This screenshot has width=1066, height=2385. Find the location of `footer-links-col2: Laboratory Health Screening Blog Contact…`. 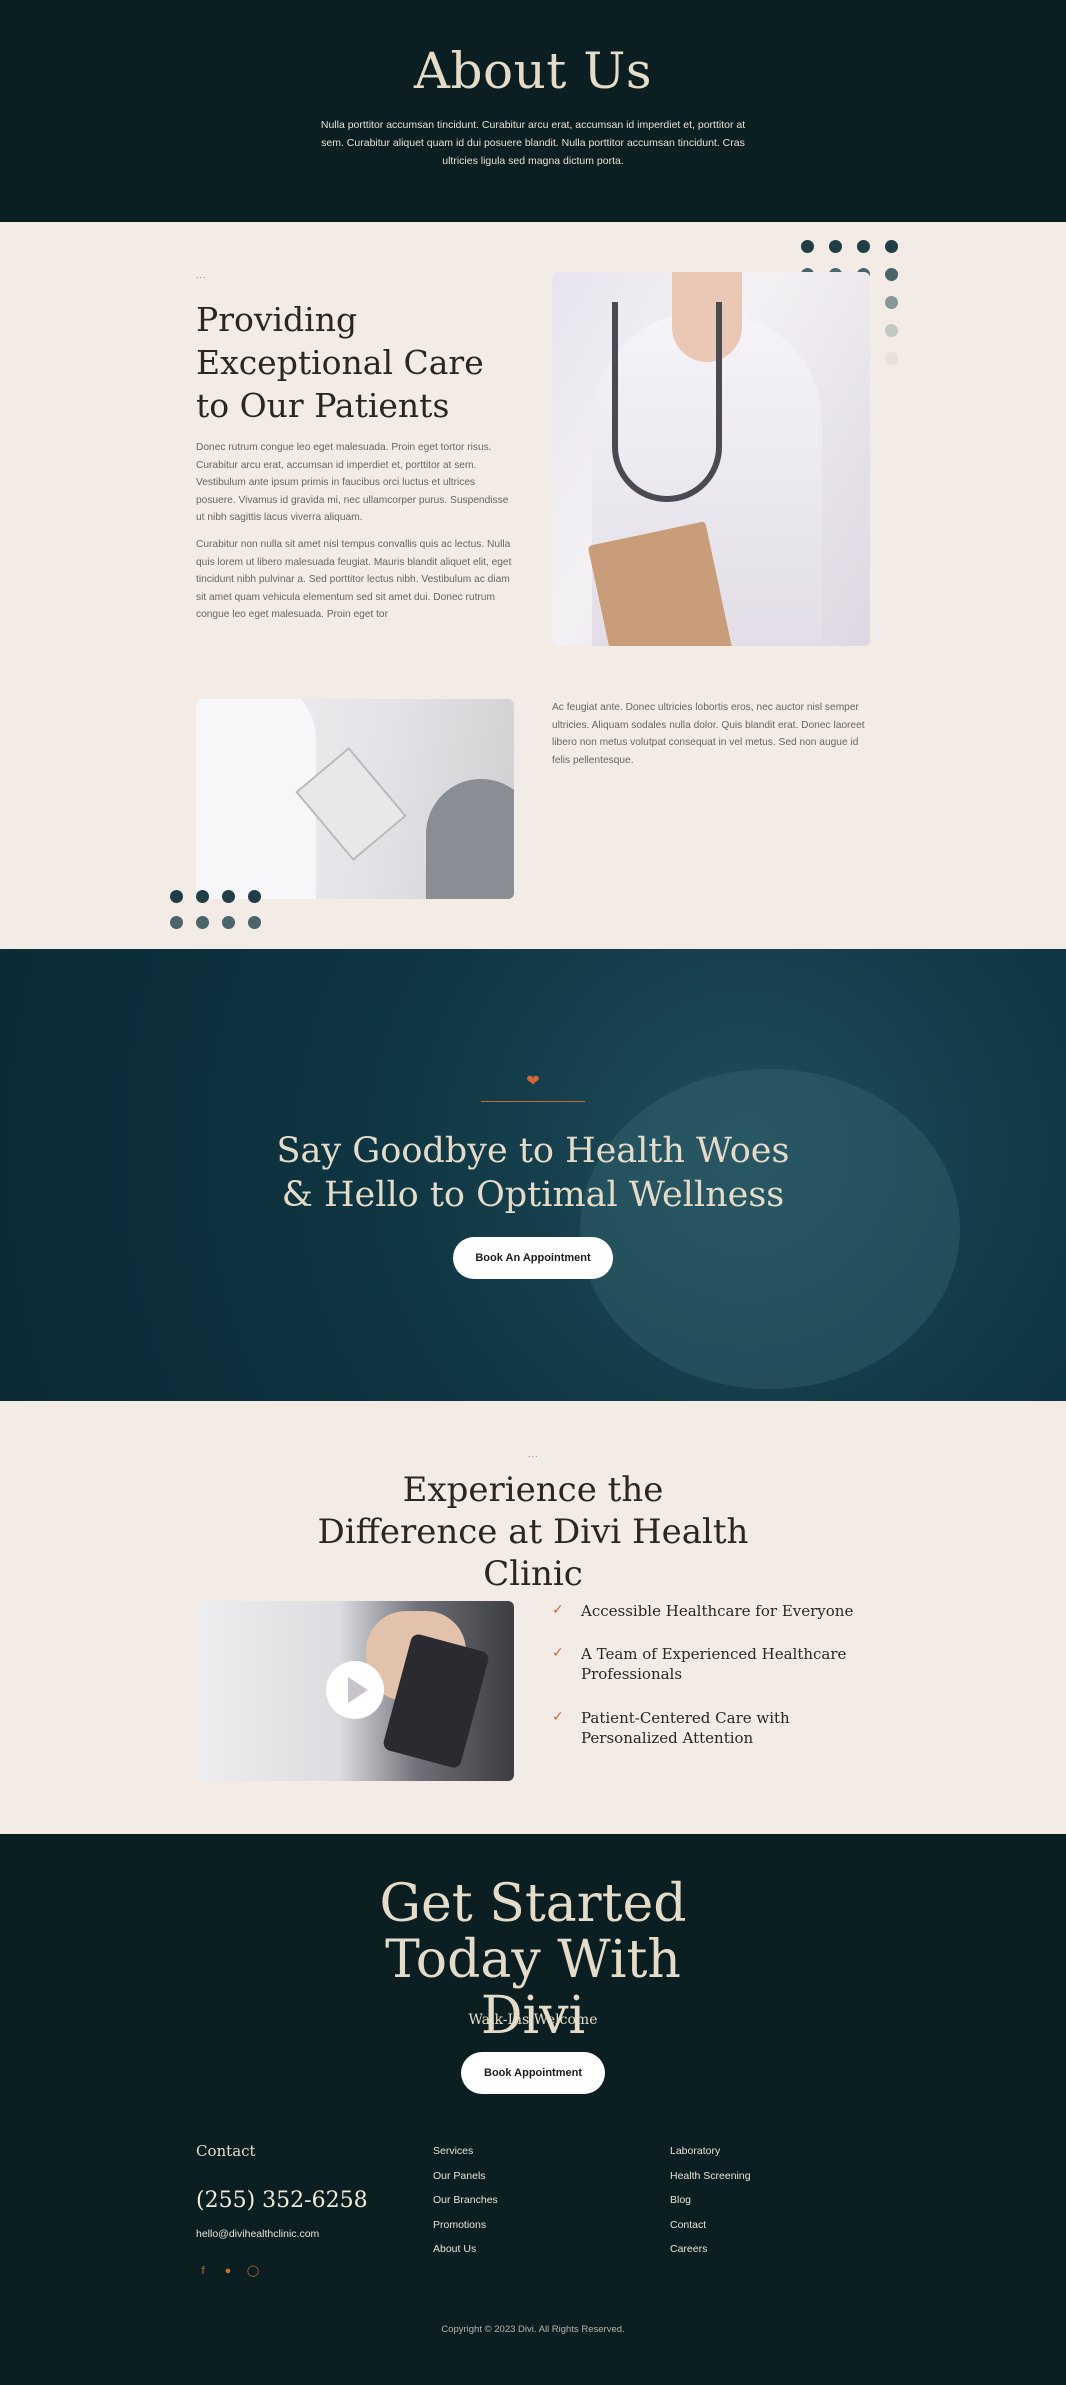

footer-links-col2: Laboratory Health Screening Blog Contact… is located at coordinates (710, 2206).